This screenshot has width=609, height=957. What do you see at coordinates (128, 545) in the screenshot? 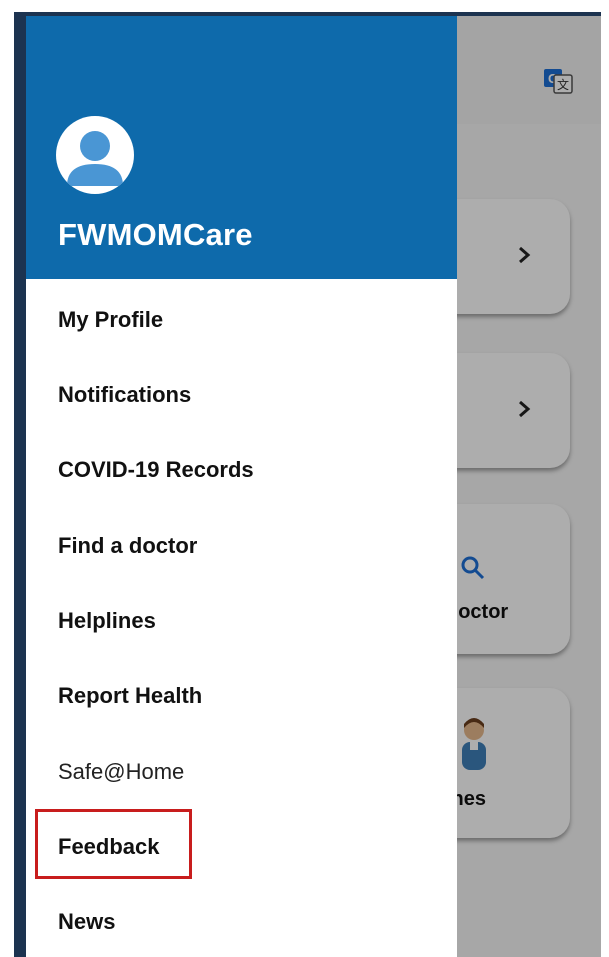
I see `menu-item-label: Find a doctor` at bounding box center [128, 545].